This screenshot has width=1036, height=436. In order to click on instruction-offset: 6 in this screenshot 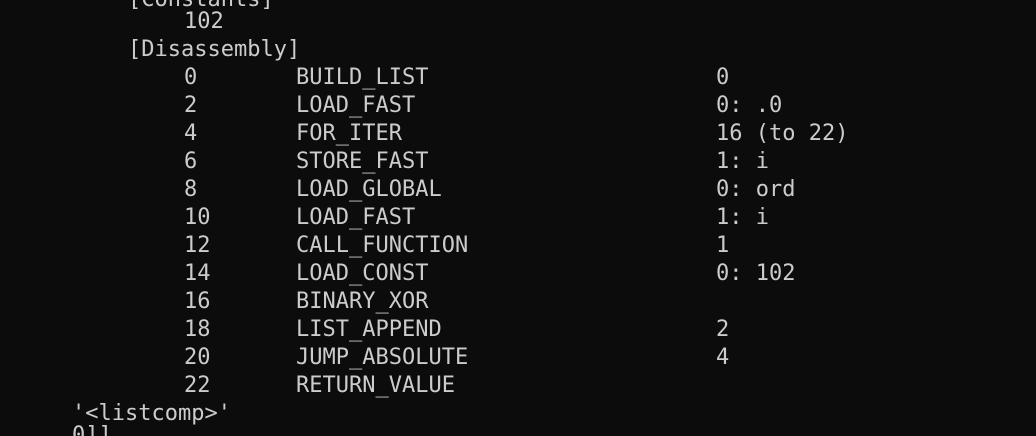, I will do `click(191, 161)`.